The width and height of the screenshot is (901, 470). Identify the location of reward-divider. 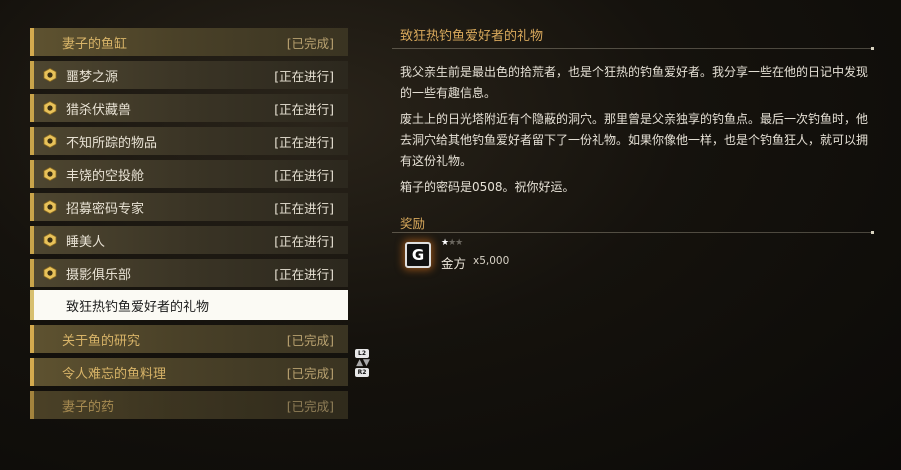
(633, 232).